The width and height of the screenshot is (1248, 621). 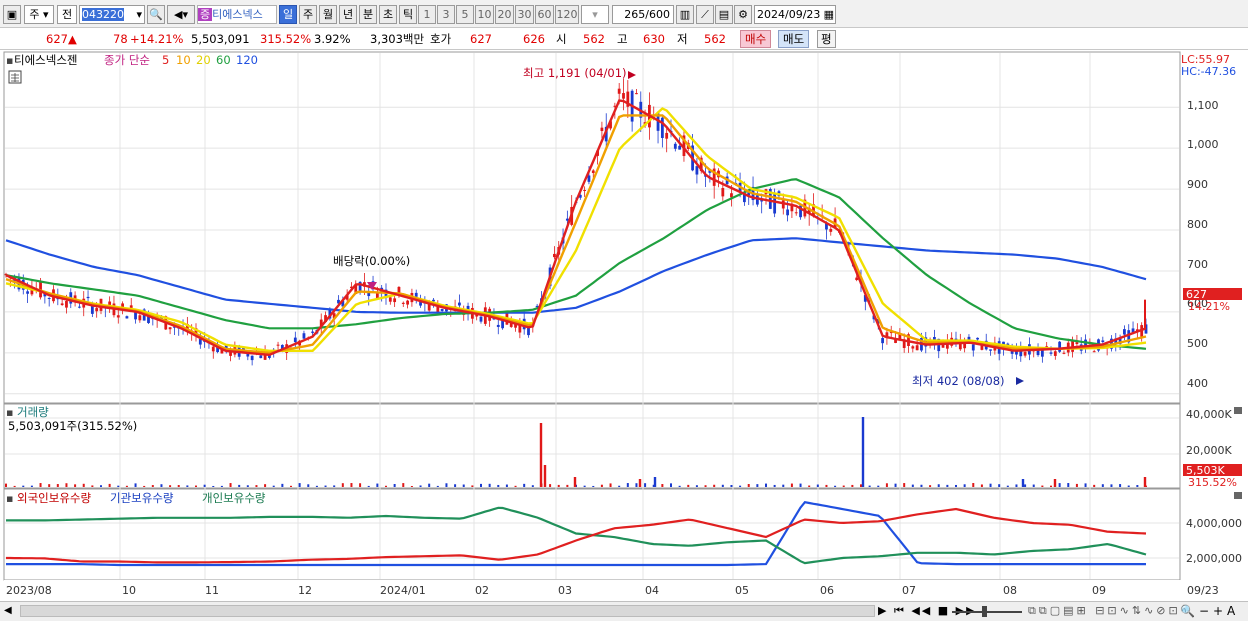 I want to click on date-field: 2024/09/23 ▦, so click(x=795, y=14).